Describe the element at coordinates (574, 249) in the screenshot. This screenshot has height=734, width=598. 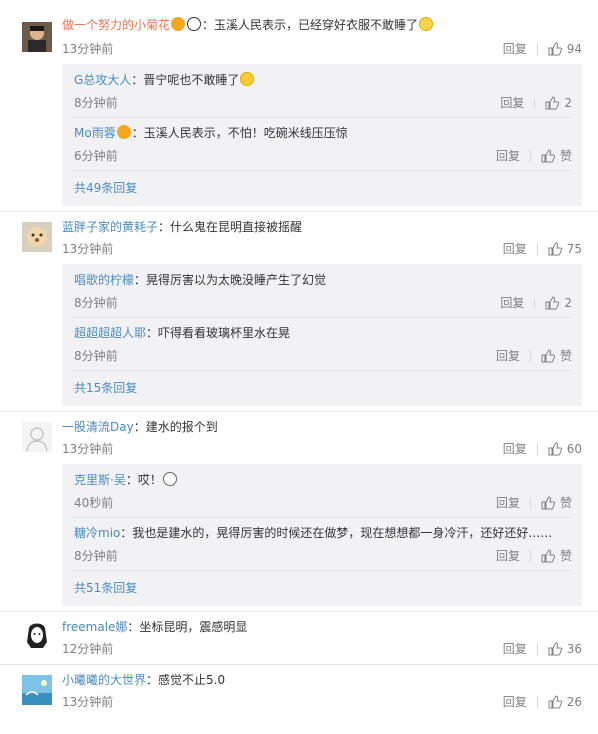
I see `like-count: 75` at that location.